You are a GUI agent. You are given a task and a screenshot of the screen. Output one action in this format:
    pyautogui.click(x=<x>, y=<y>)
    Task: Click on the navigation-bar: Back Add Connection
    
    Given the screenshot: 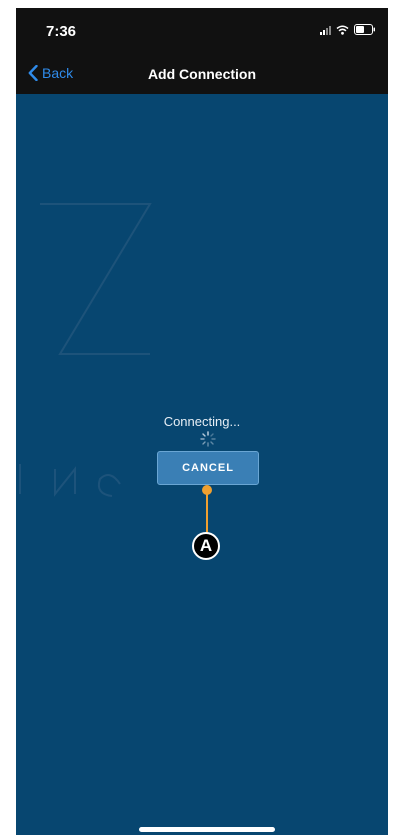 What is the action you would take?
    pyautogui.click(x=202, y=74)
    